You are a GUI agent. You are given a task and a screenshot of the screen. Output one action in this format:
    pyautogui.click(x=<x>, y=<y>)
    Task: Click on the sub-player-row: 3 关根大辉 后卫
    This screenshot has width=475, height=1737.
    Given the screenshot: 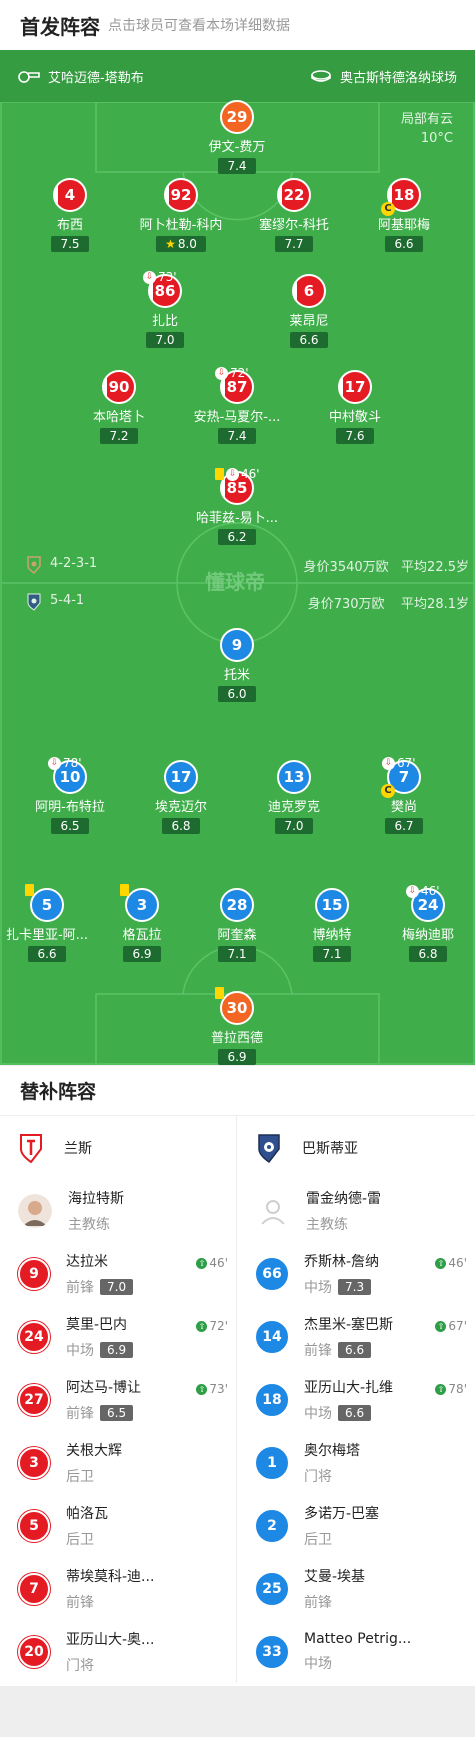 What is the action you would take?
    pyautogui.click(x=118, y=1462)
    